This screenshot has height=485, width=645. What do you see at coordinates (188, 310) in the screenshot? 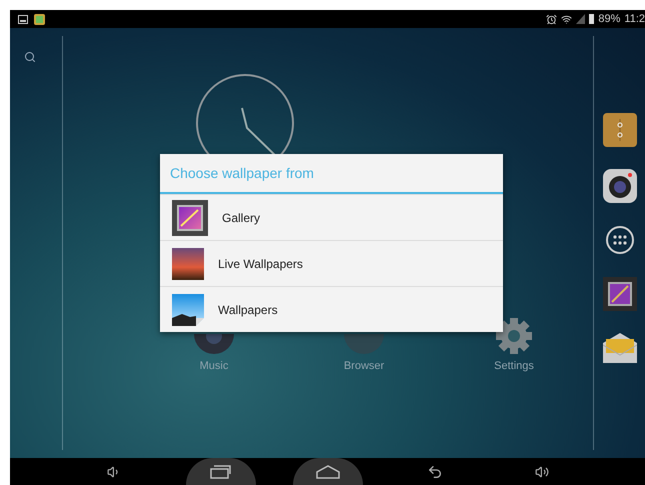
I see `landscape-icon` at bounding box center [188, 310].